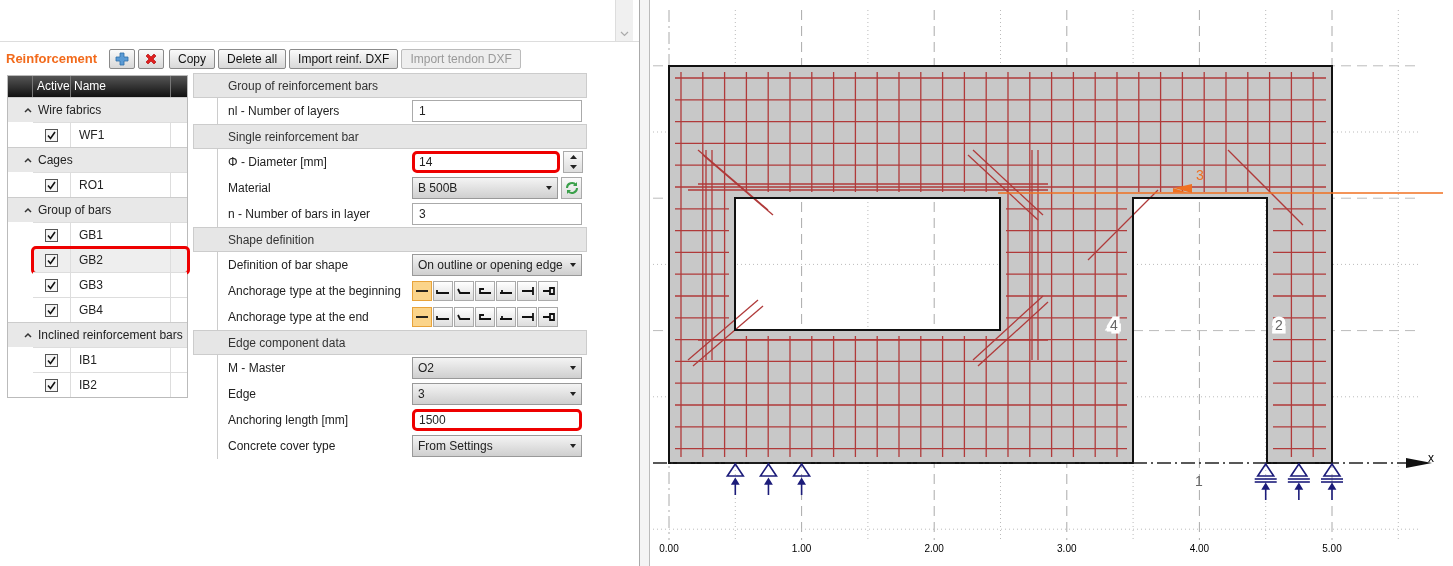 Image resolution: width=1453 pixels, height=566 pixels. I want to click on section-header: Single reinforcement bar, so click(293, 137).